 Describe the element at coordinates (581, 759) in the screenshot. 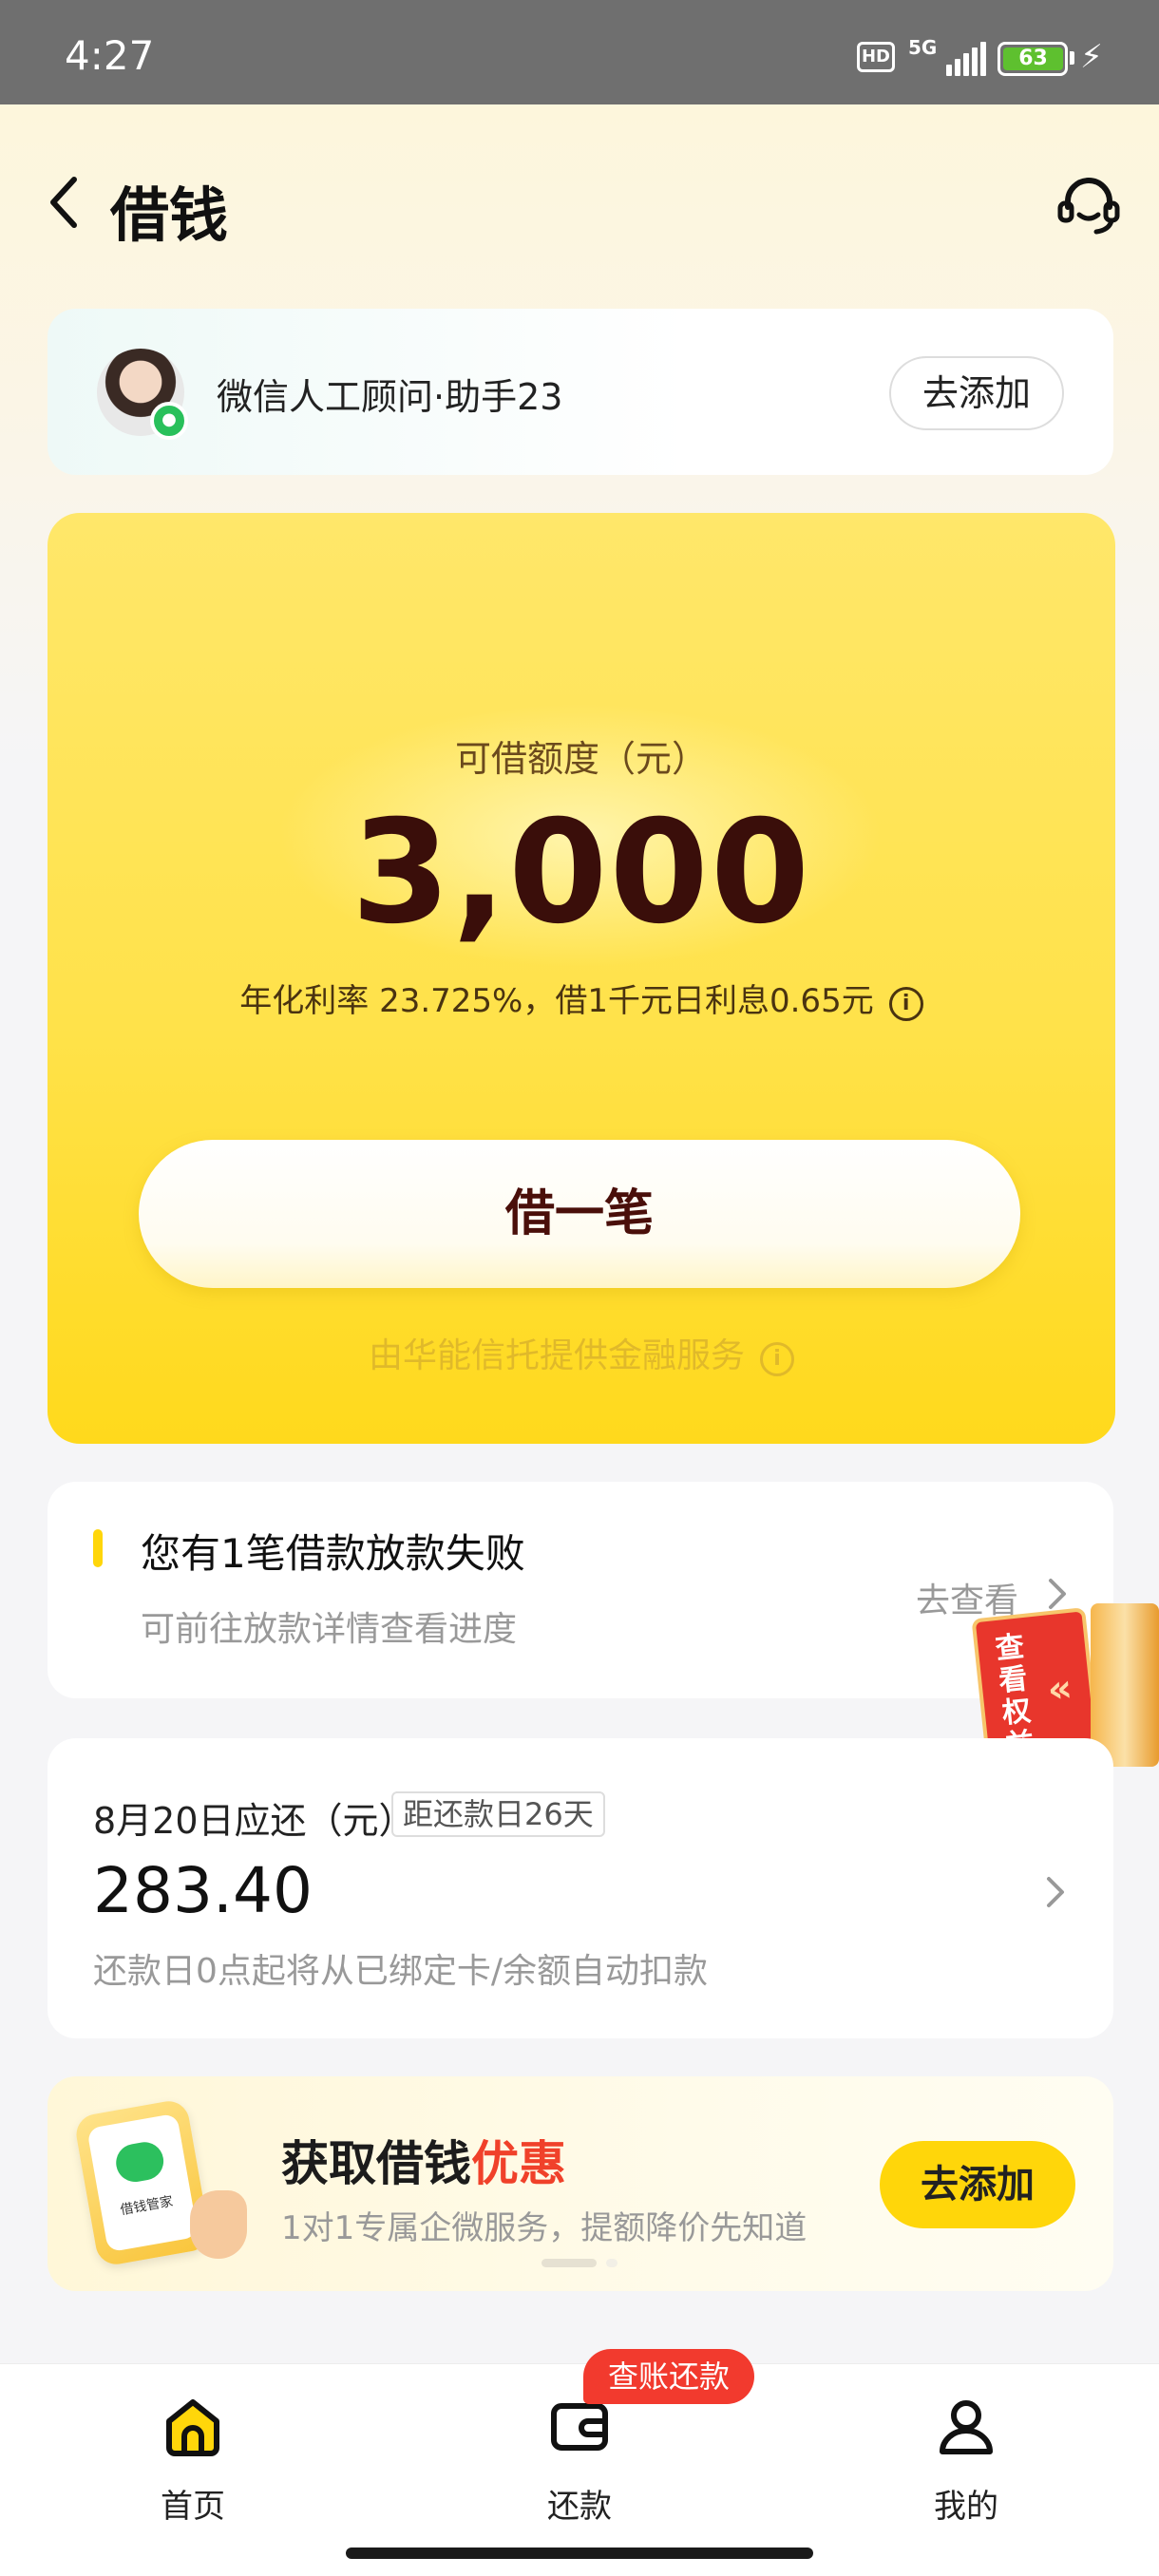

I see `quota-label: 可借额度（元）` at that location.